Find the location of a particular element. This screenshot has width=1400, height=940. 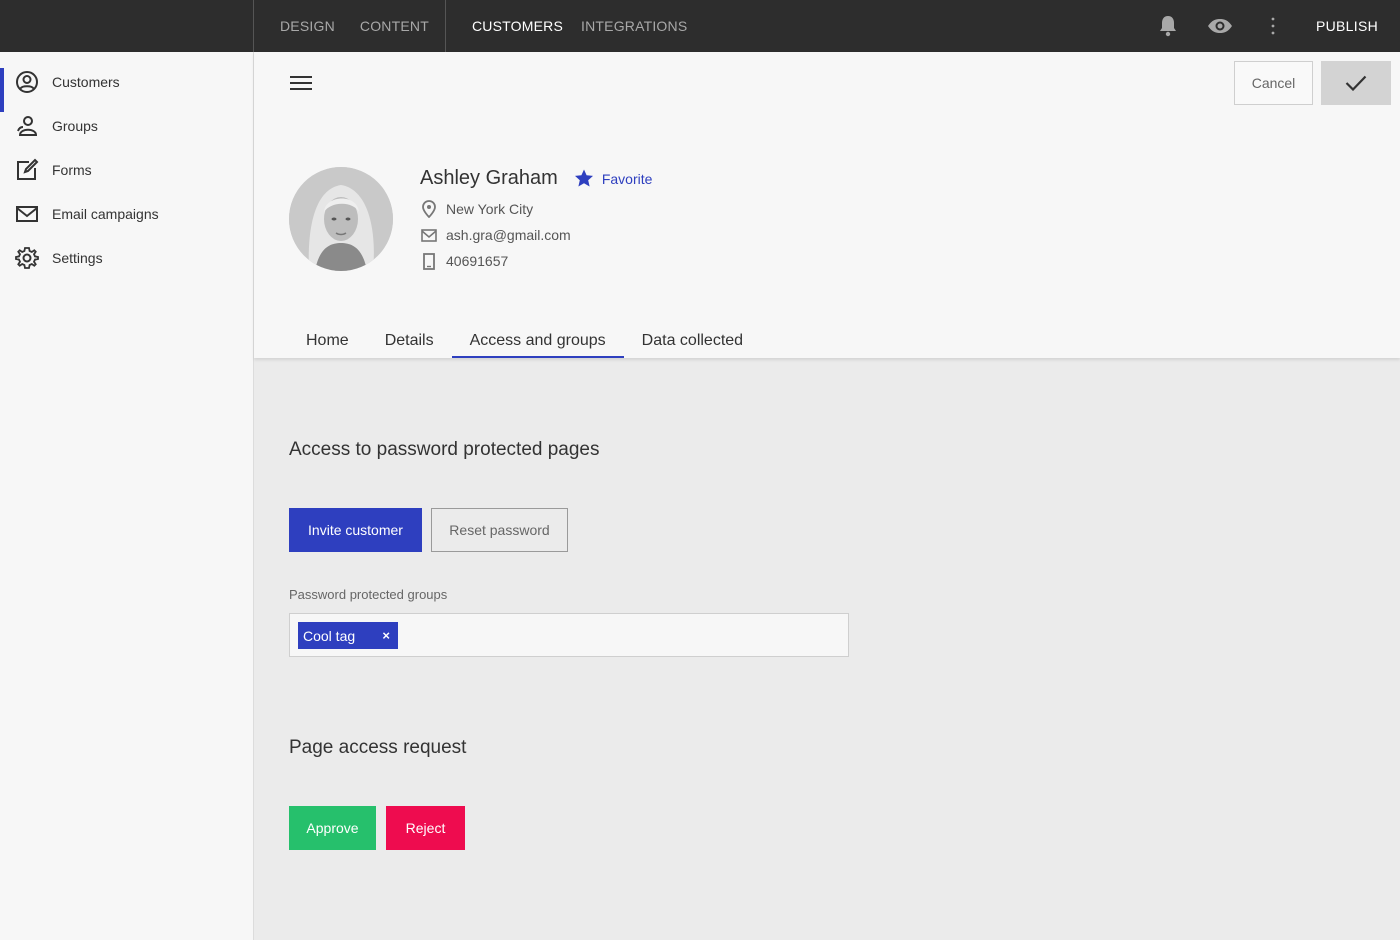

sidebar-item-label: Forms is located at coordinates (72, 170).